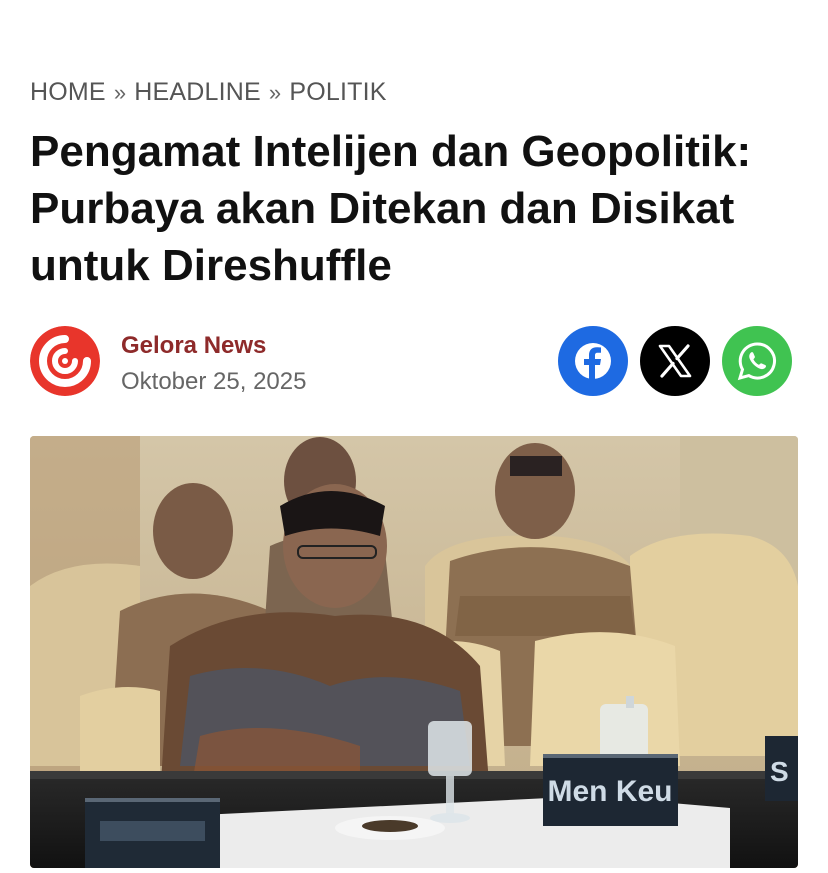  I want to click on gelora-logo-icon, so click(65, 361).